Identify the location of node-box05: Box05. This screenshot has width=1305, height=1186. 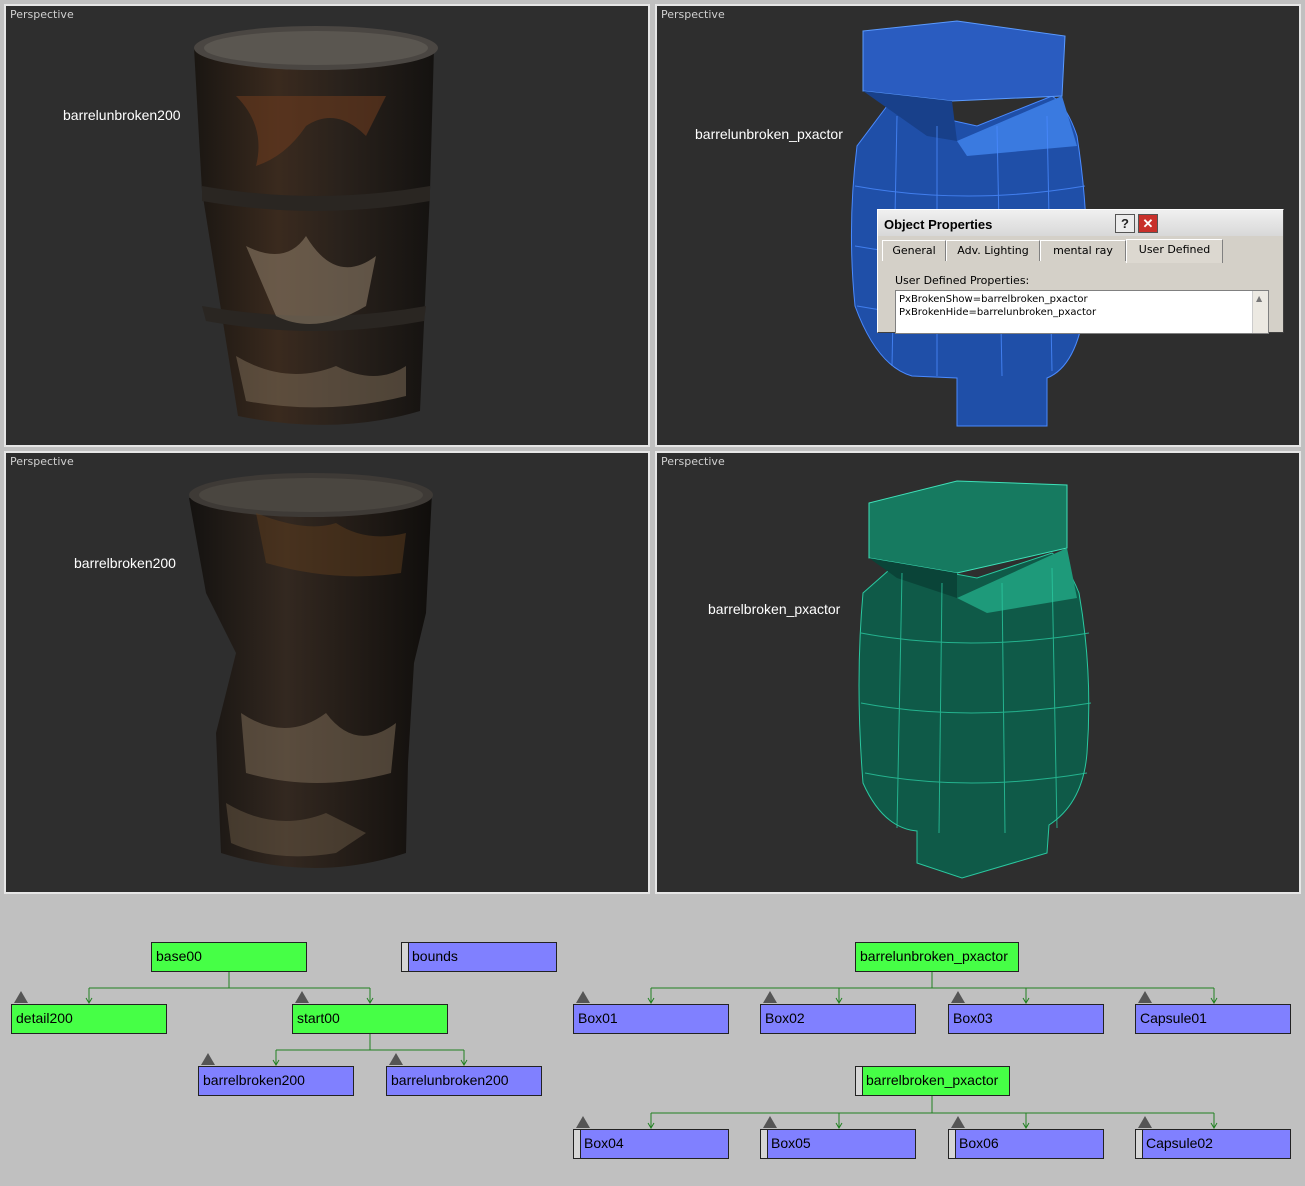
(838, 1144).